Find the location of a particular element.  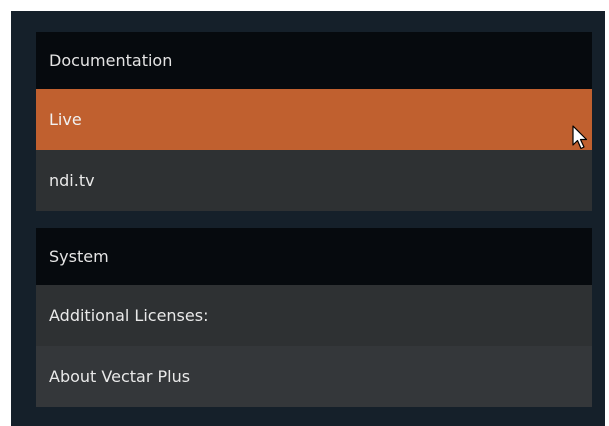

menu-item-additional-licenses: Additional Licenses: is located at coordinates (314, 315).